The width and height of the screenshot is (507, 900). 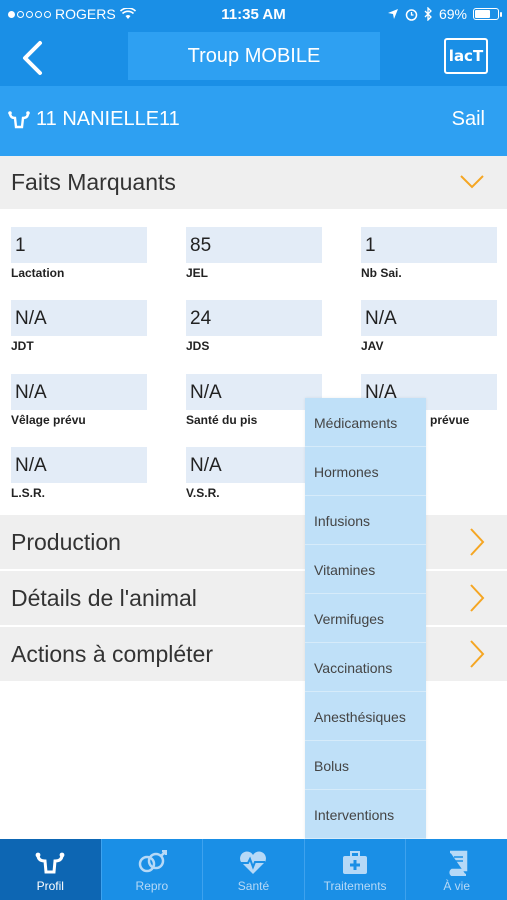 What do you see at coordinates (22, 346) in the screenshot?
I see `field-label: JDT` at bounding box center [22, 346].